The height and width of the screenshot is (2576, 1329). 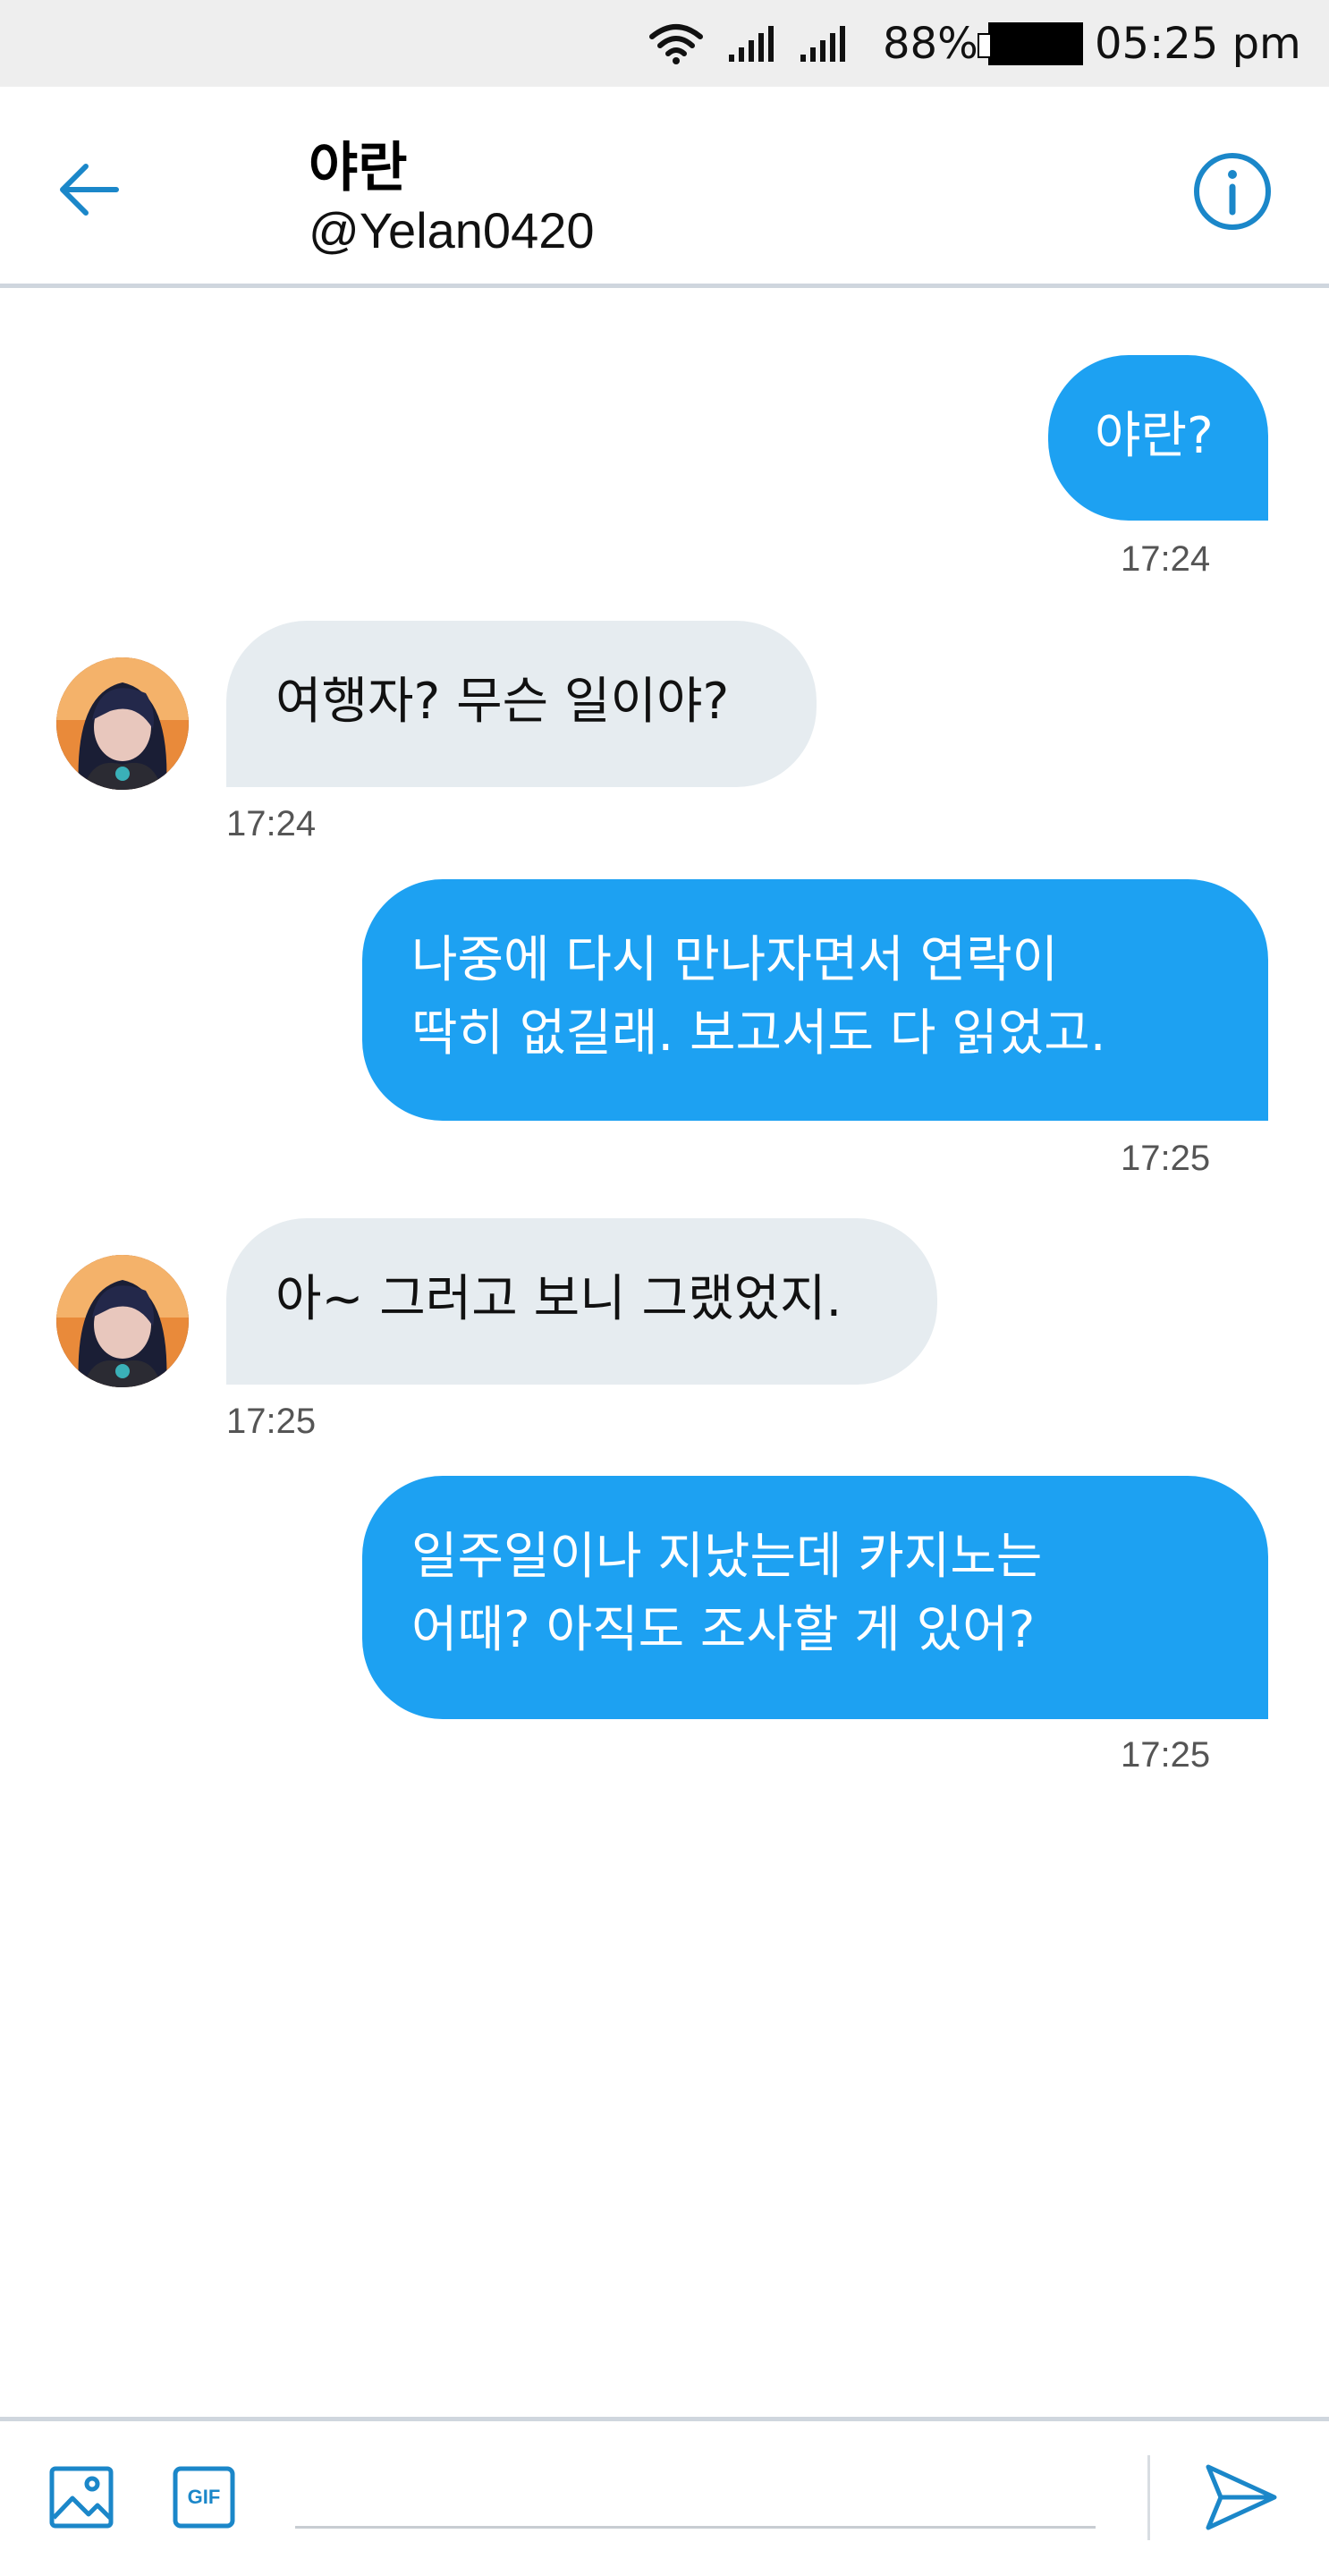 What do you see at coordinates (1198, 43) in the screenshot?
I see `status-time: 05:25 pm` at bounding box center [1198, 43].